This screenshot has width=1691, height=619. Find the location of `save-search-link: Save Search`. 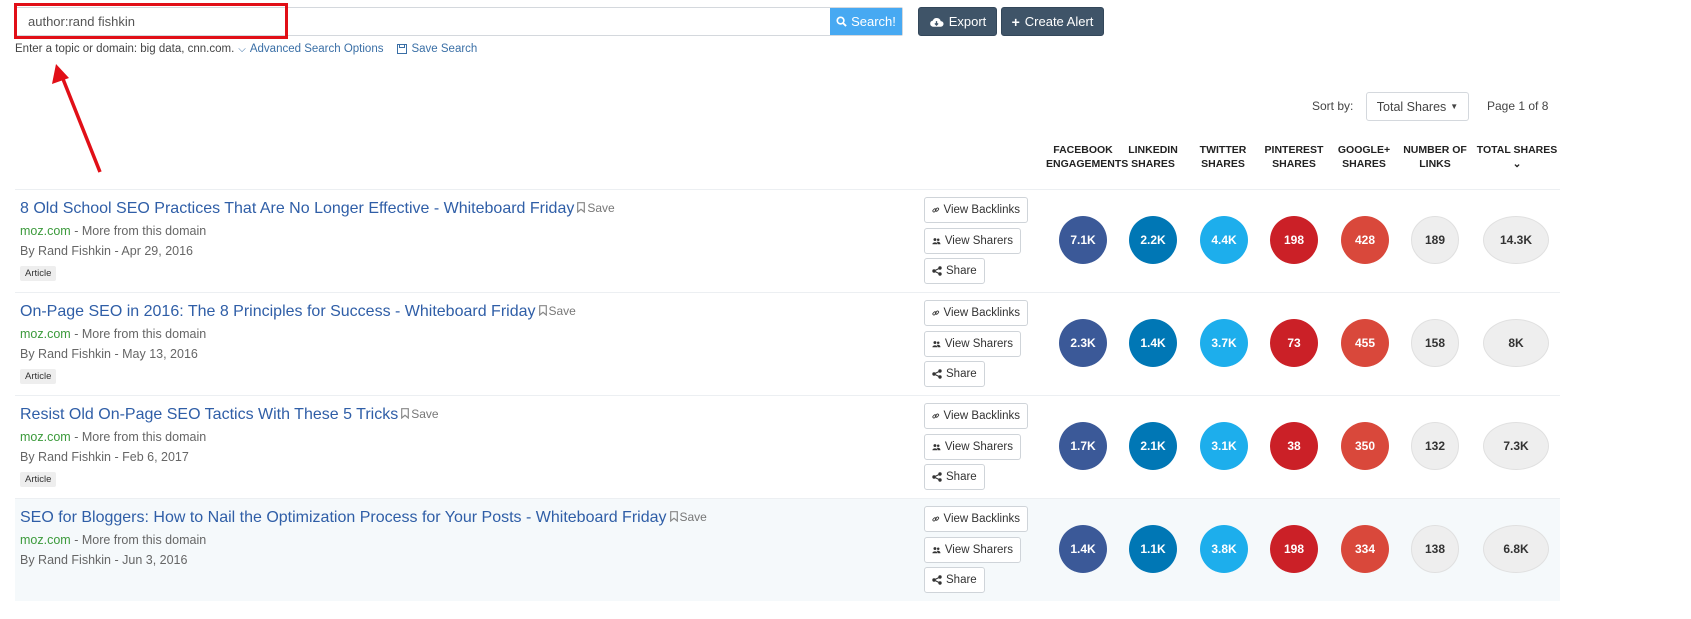

save-search-link: Save Search is located at coordinates (444, 49).